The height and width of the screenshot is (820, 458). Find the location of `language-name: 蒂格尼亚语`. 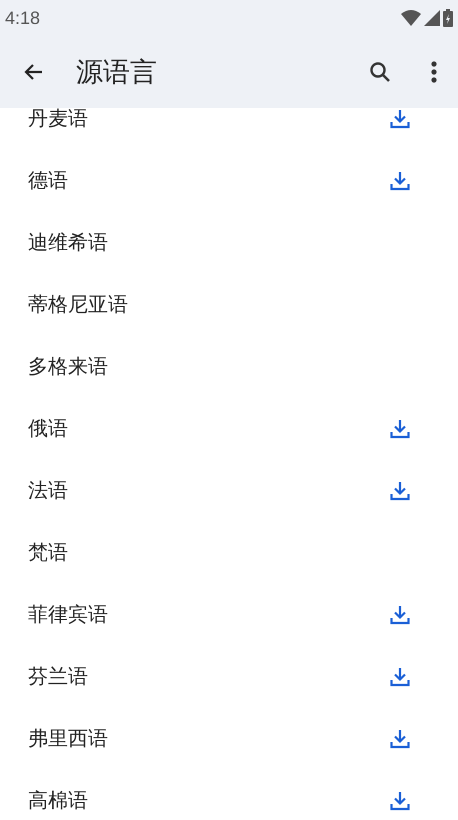

language-name: 蒂格尼亚语 is located at coordinates (78, 305).